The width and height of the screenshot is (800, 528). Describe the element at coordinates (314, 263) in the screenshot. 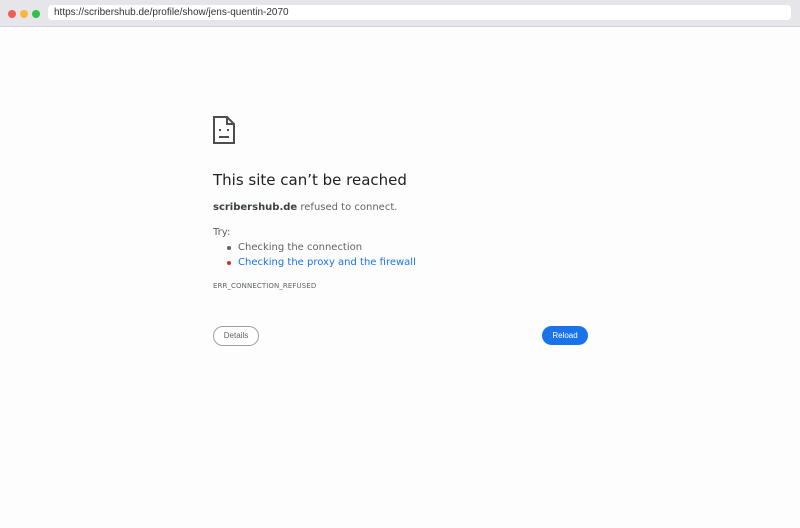

I see `suggestion-check-proxy-firewall-link: Checking the proxy and the firewall` at that location.